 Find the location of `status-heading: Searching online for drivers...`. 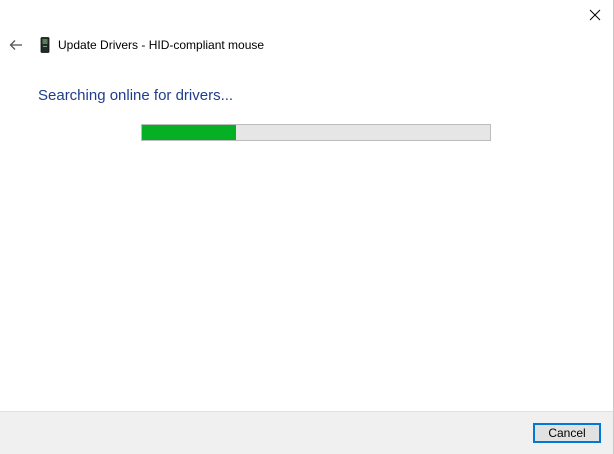

status-heading: Searching online for drivers... is located at coordinates (136, 95).